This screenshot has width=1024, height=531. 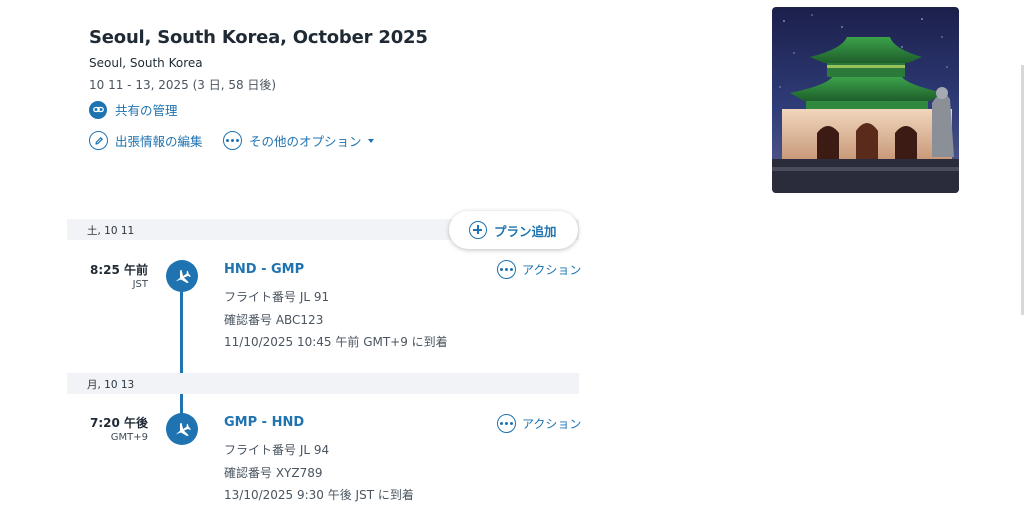 I want to click on day-label: 土, 10 11, so click(x=111, y=231).